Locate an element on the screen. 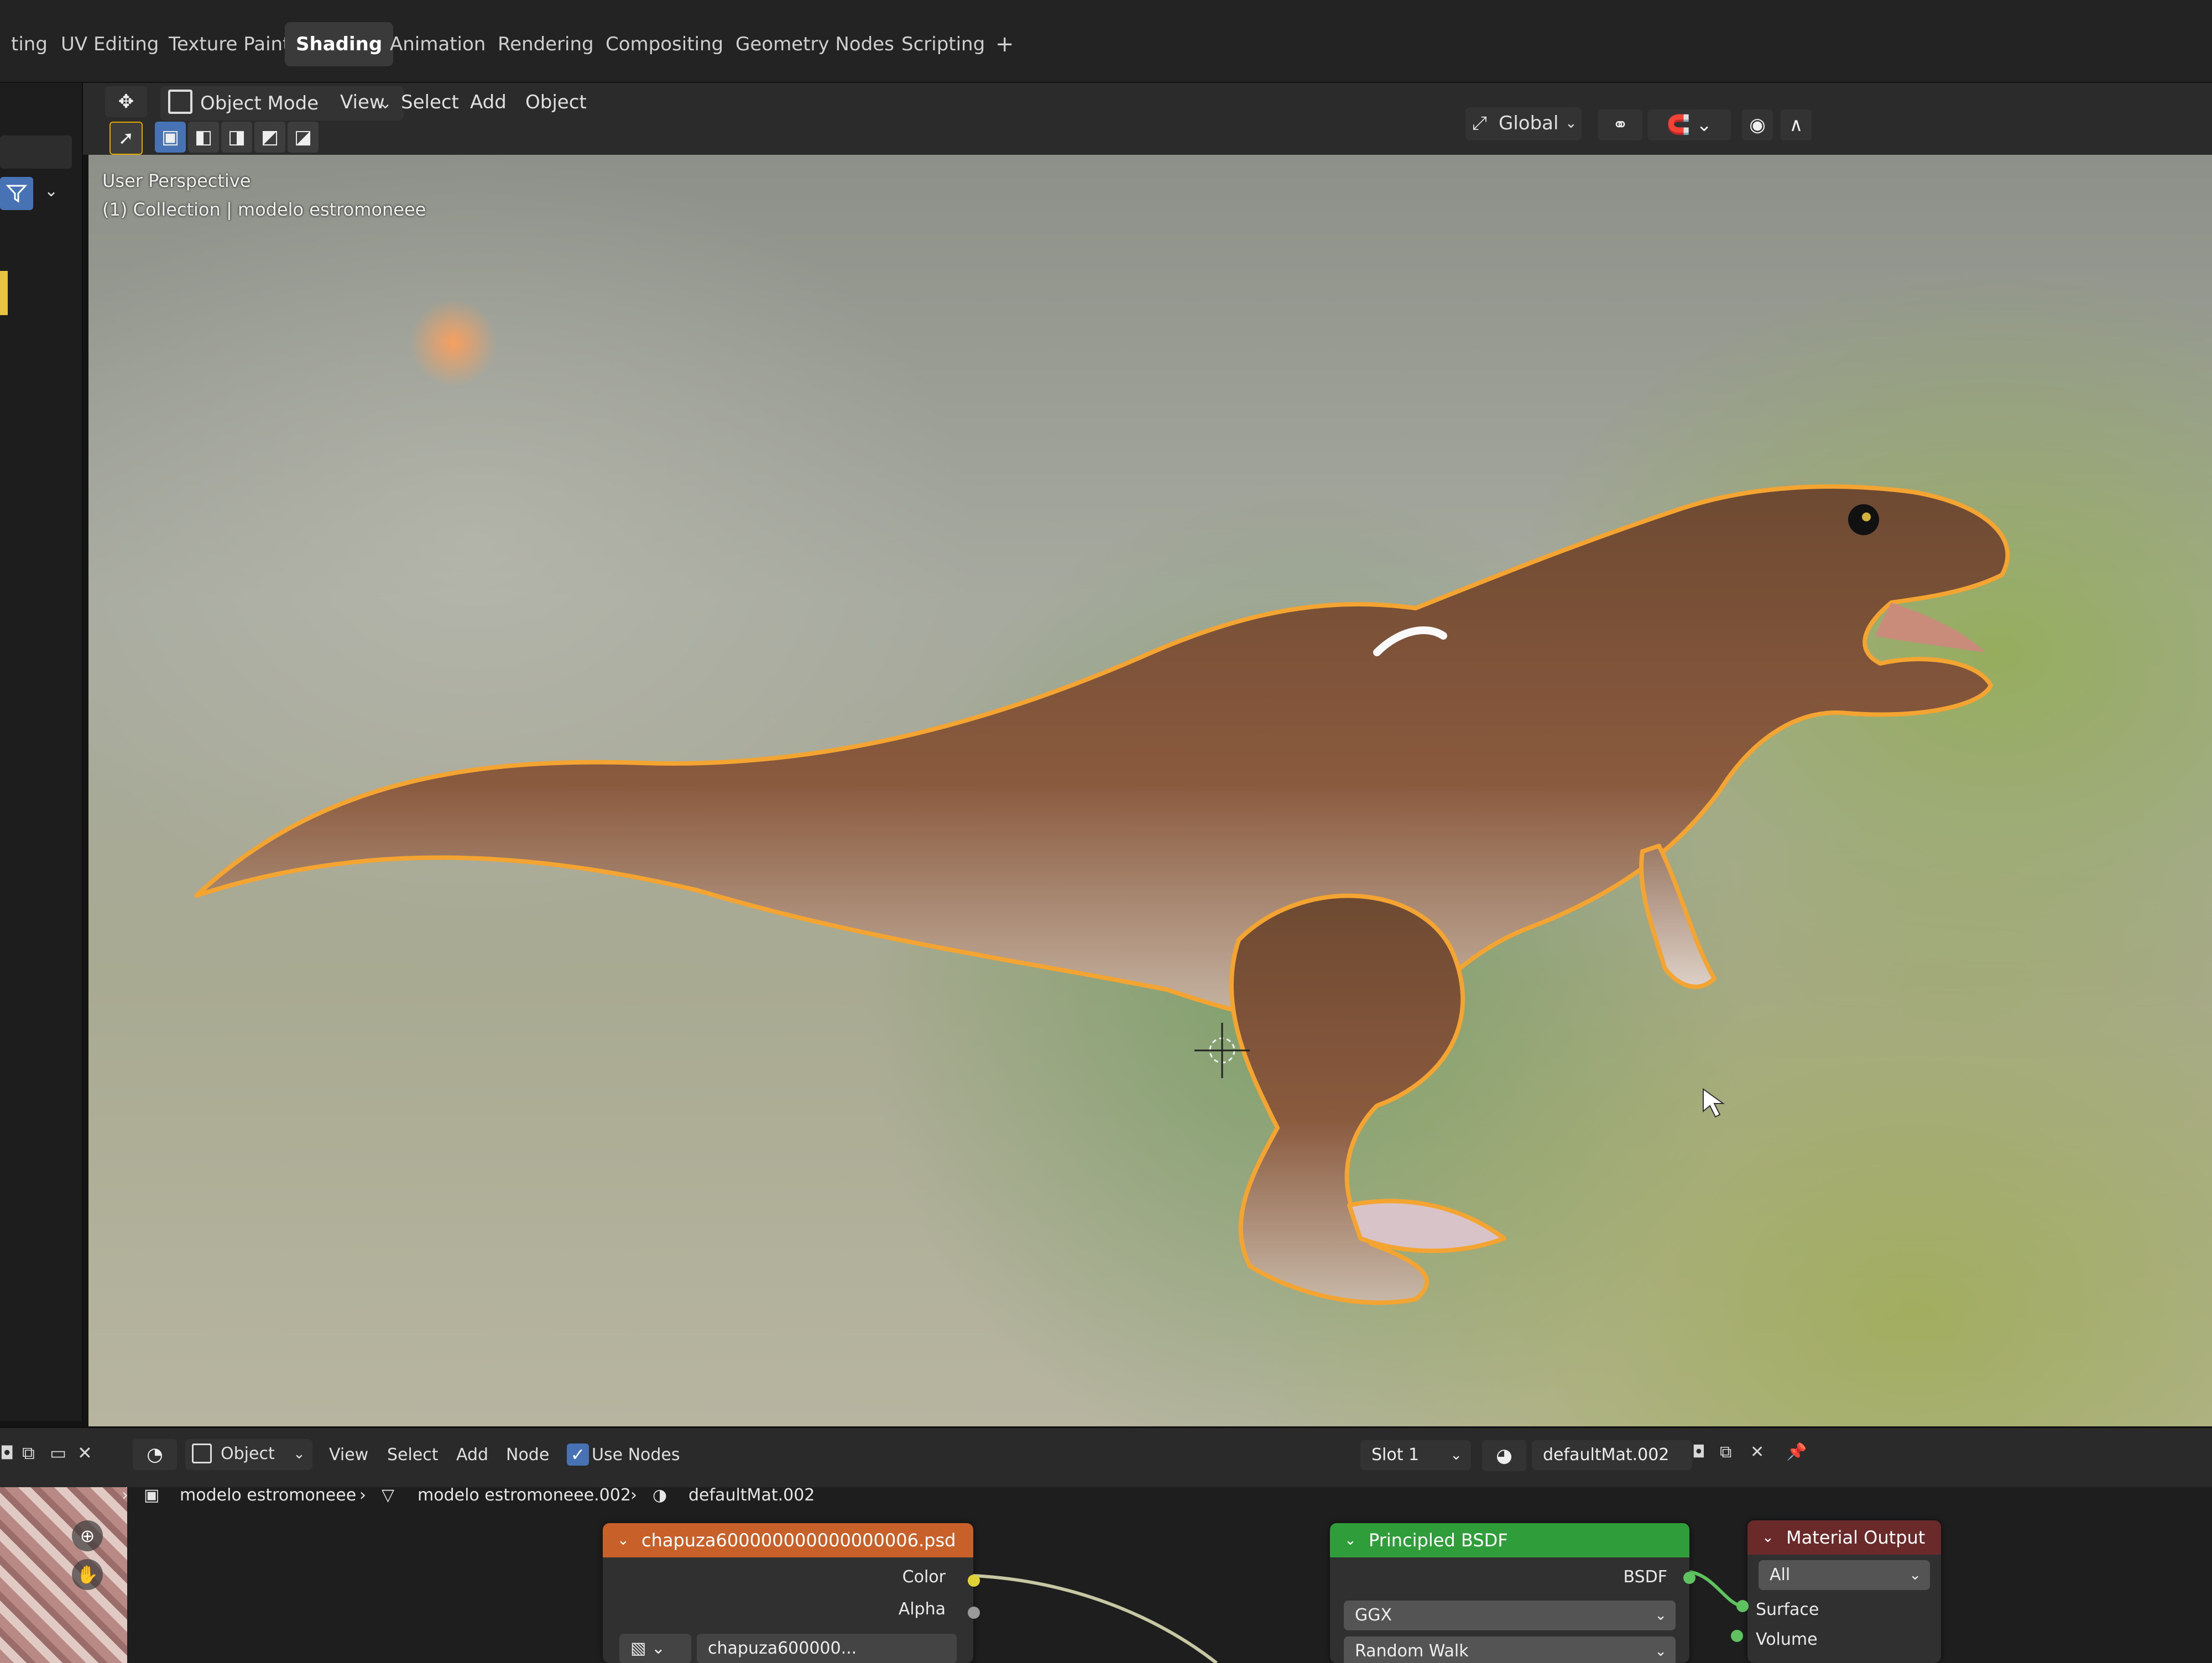  falloff-curve-icon: ∧ is located at coordinates (1797, 125).